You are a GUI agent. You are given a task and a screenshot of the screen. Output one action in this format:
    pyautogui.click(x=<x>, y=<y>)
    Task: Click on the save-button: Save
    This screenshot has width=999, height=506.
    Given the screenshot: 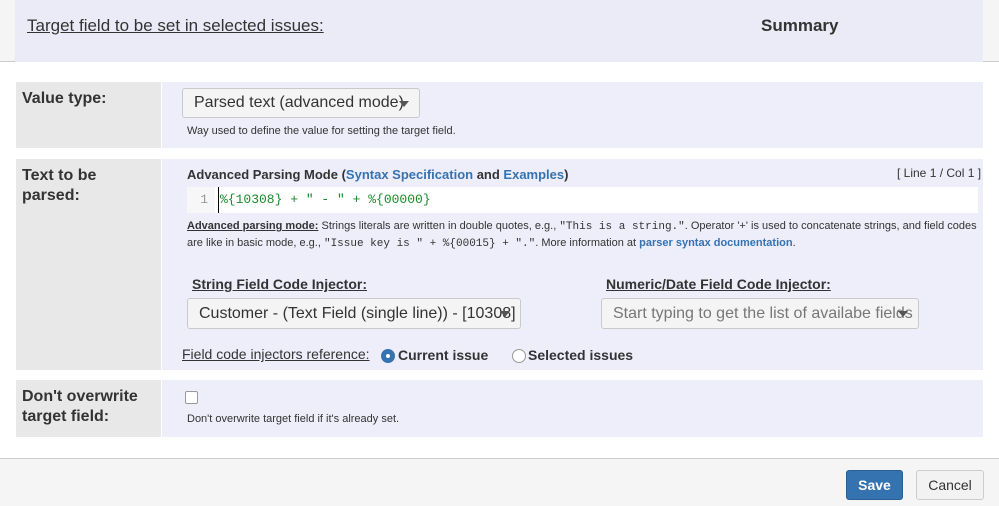 What is the action you would take?
    pyautogui.click(x=874, y=485)
    